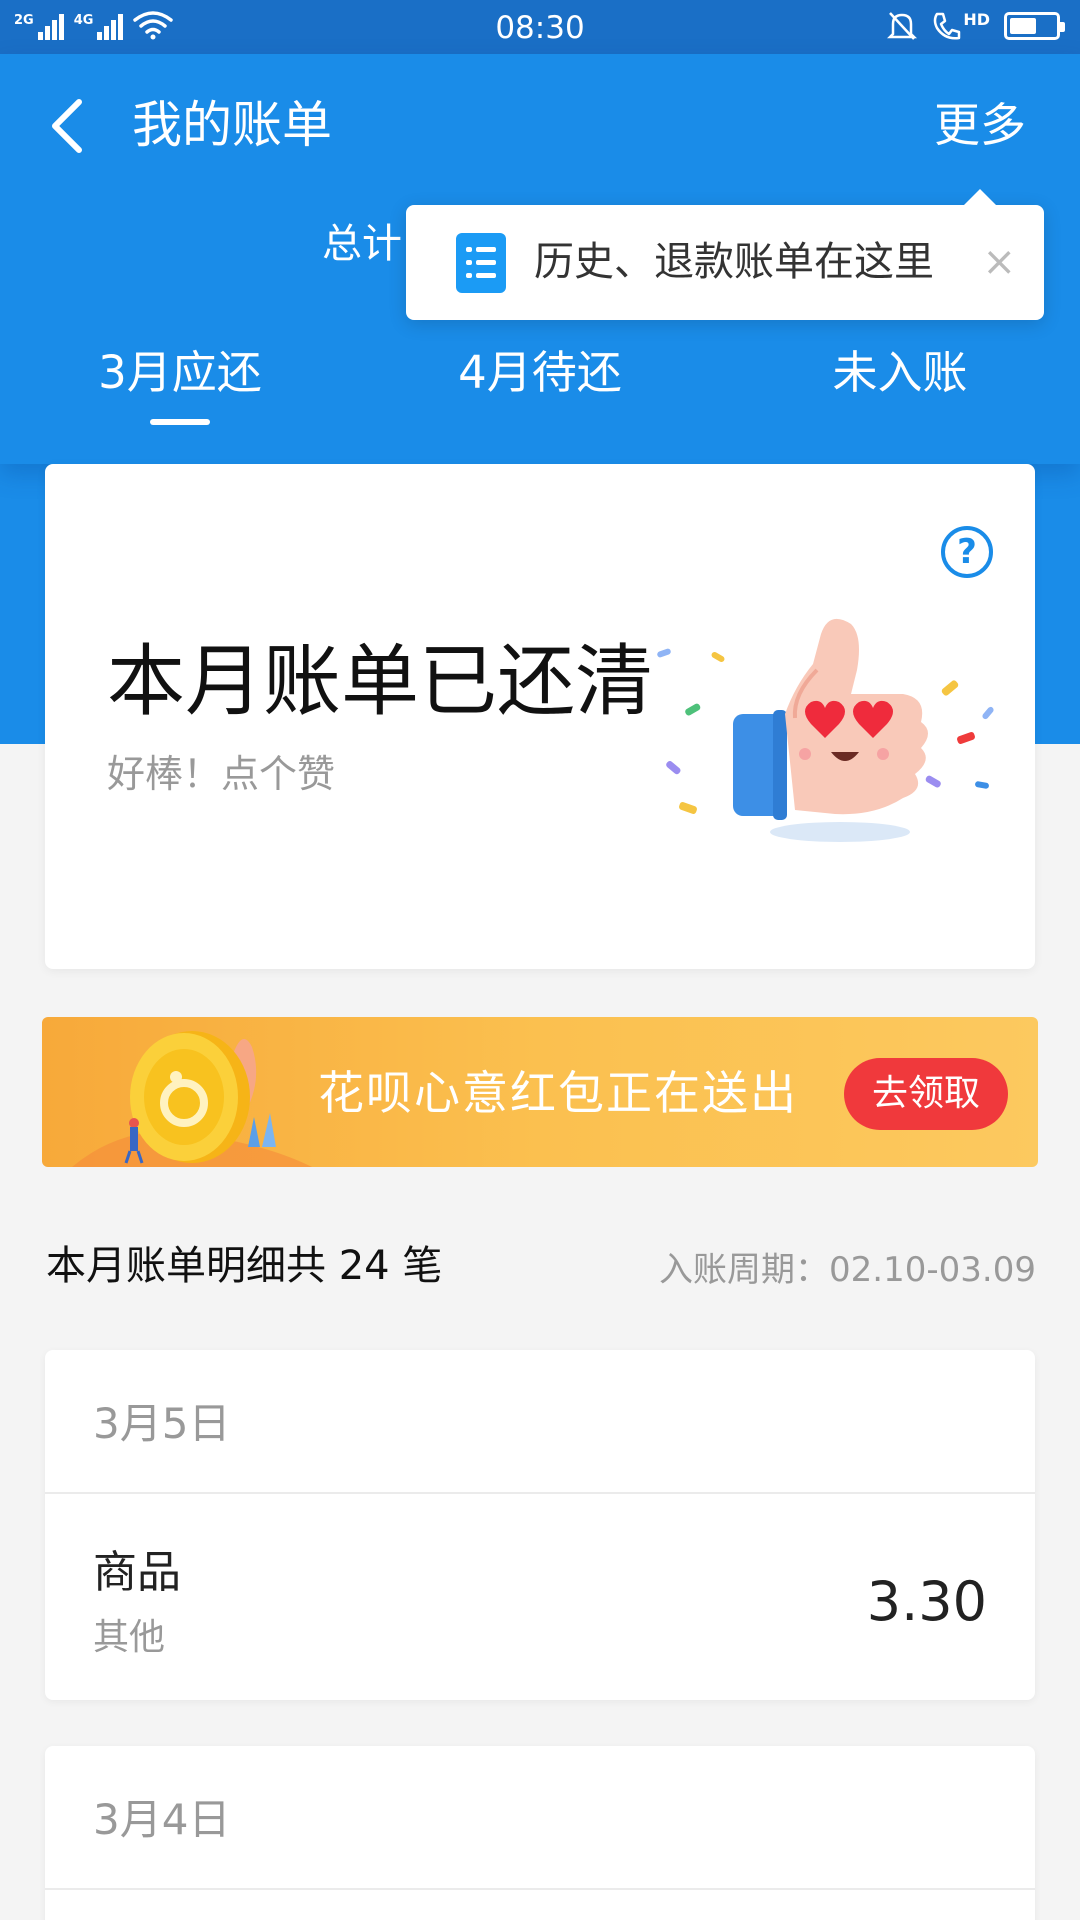  Describe the element at coordinates (967, 552) in the screenshot. I see `help-icon: ?` at that location.